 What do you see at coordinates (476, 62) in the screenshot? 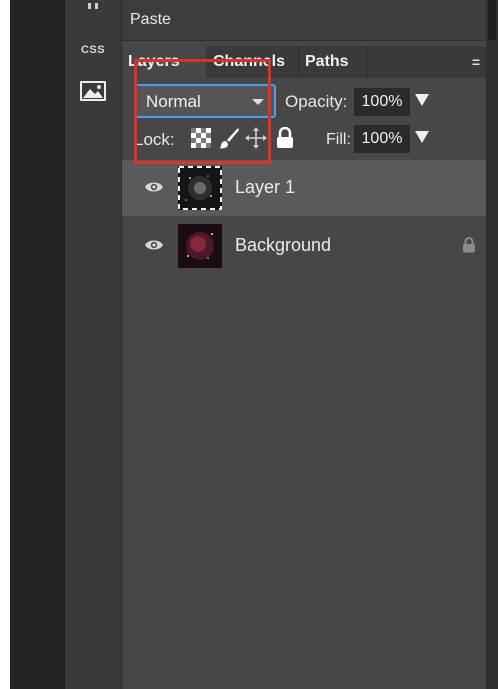
I see `panel-menu-icon: =` at bounding box center [476, 62].